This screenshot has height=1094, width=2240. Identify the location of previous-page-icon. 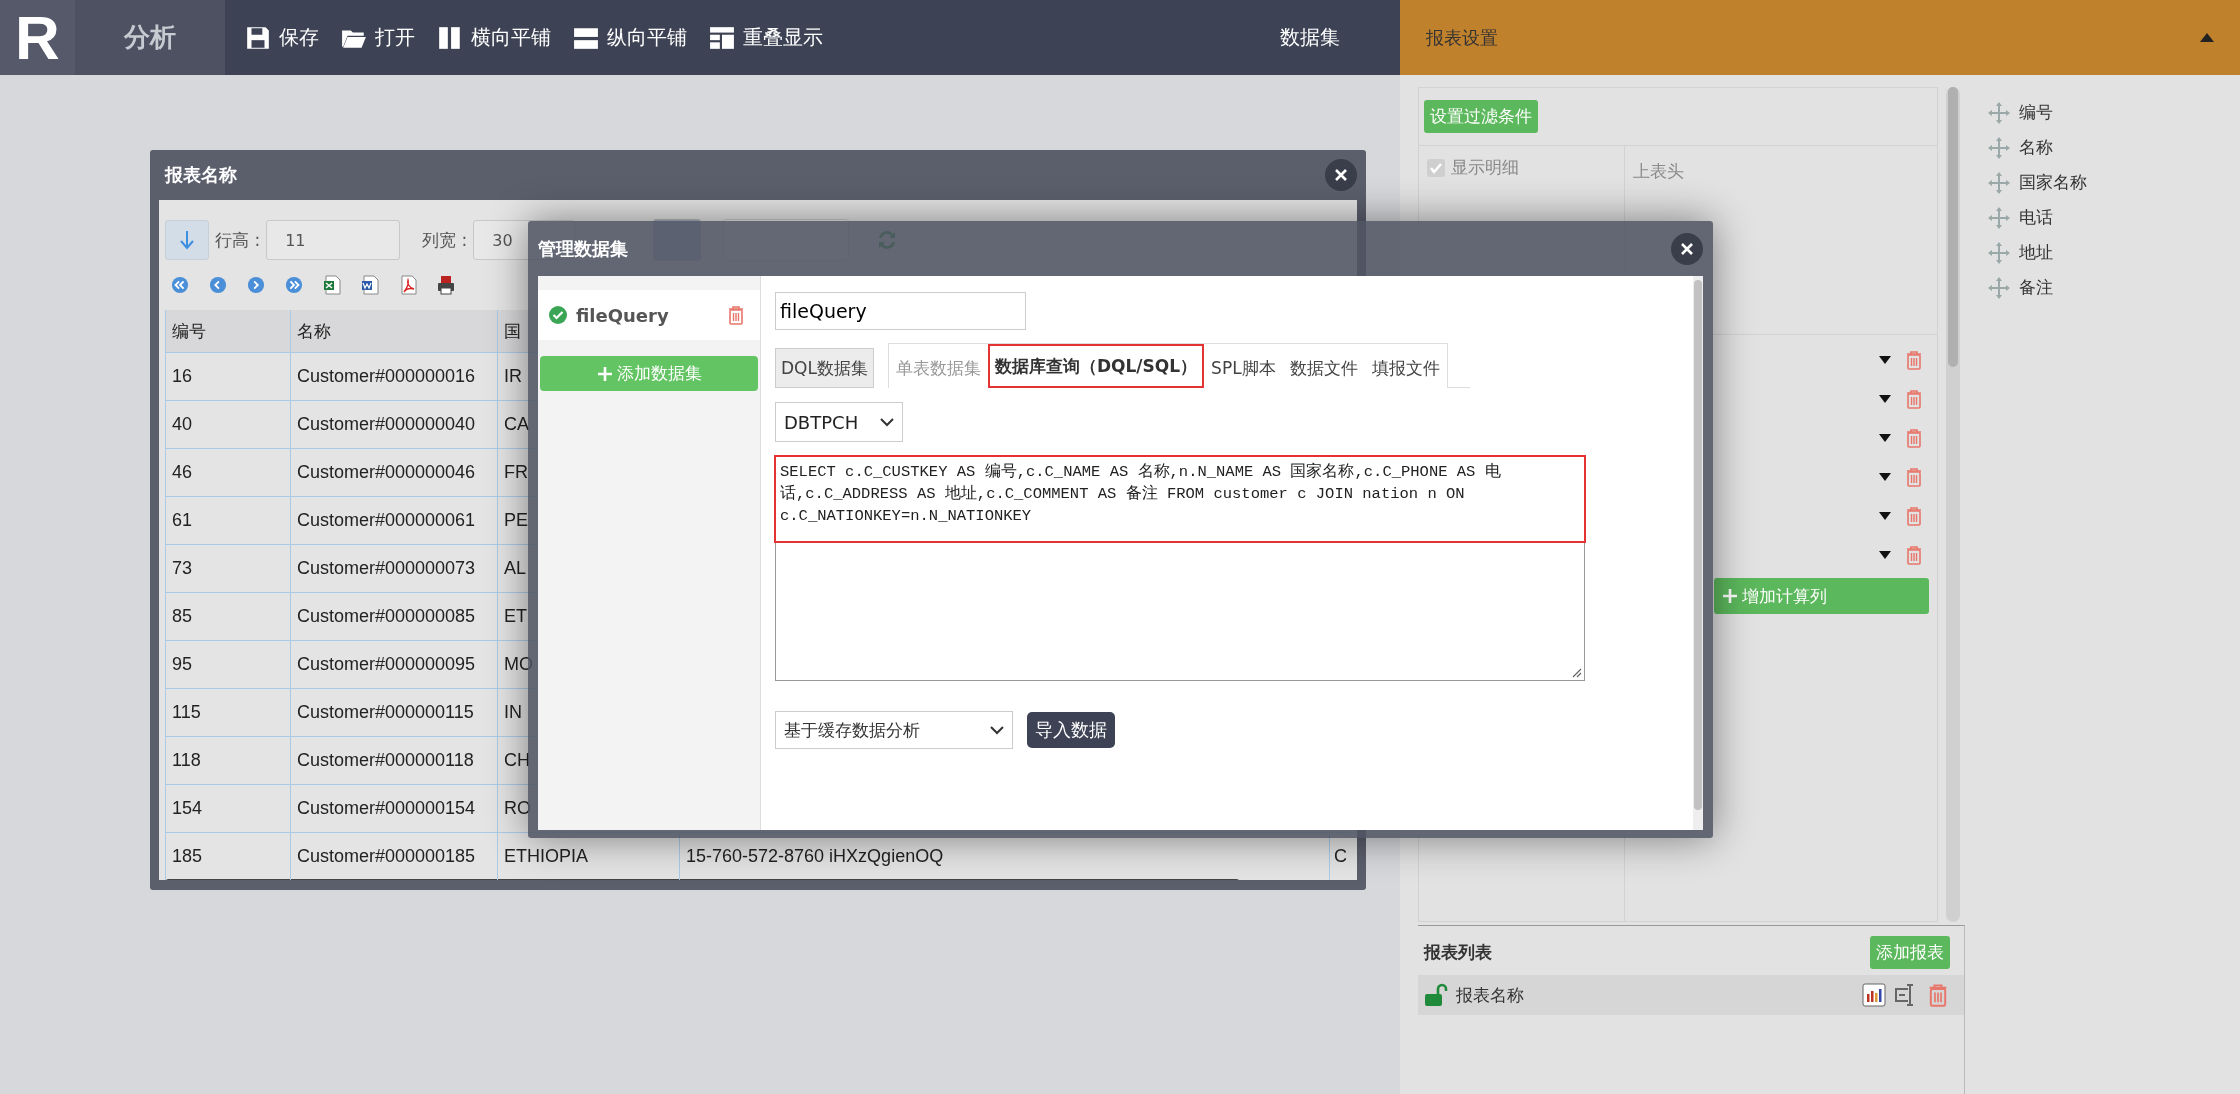
(218, 285).